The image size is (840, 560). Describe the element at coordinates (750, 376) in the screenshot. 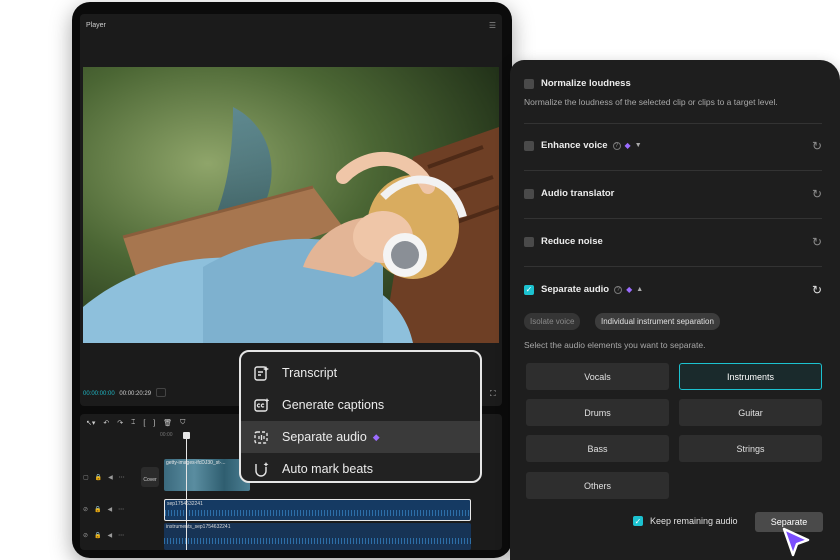

I see `element-instruments-button: Instruments` at that location.